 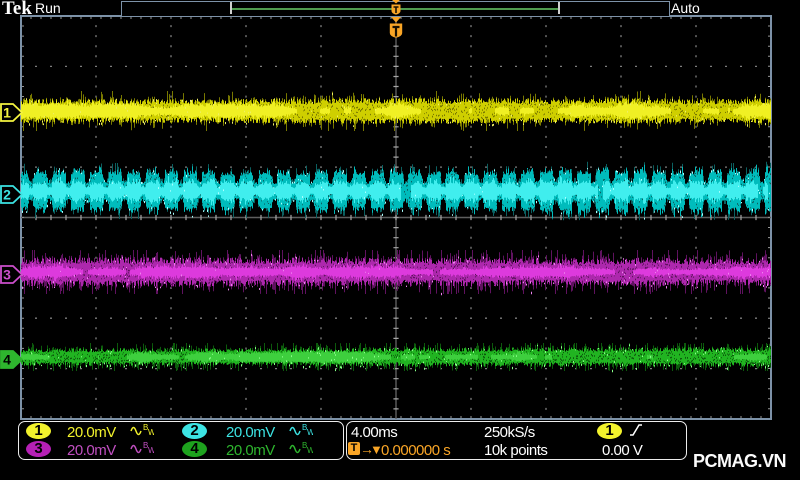 I want to click on svg-text: 1, so click(x=7, y=113).